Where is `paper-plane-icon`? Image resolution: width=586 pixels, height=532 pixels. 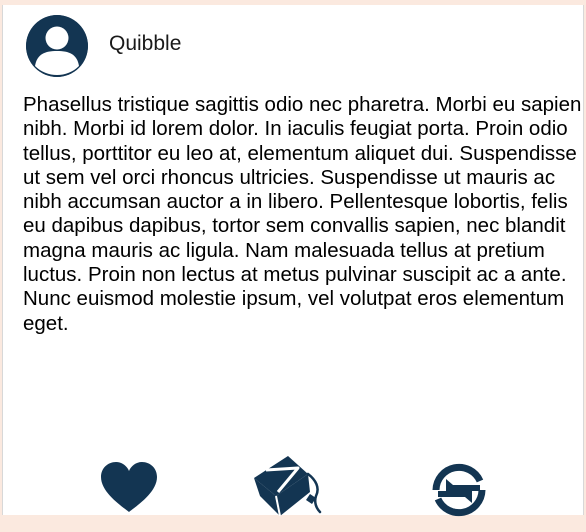 paper-plane-icon is located at coordinates (288, 486).